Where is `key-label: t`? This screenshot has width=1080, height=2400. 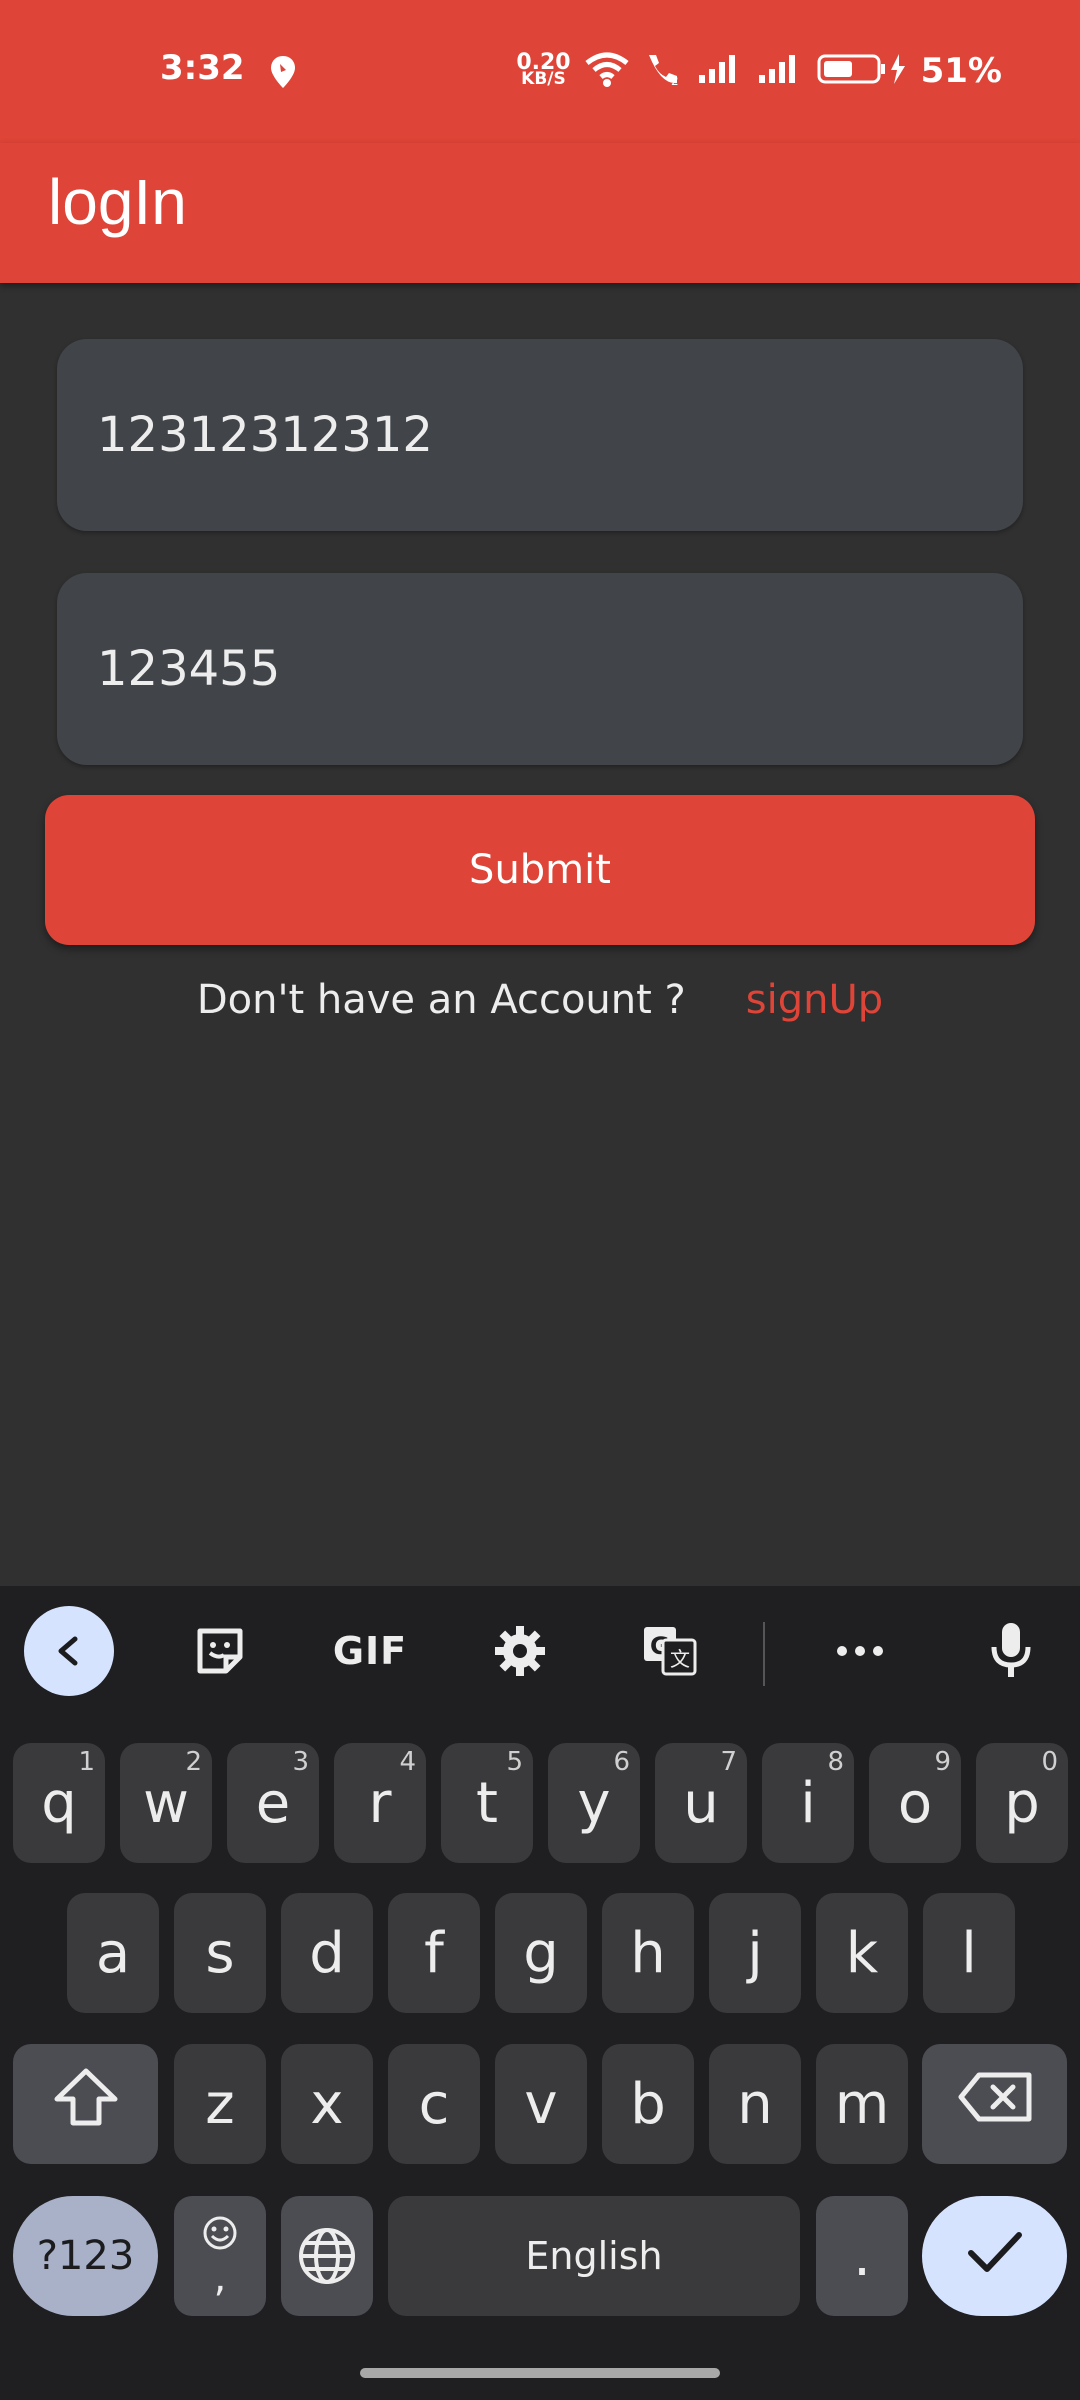
key-label: t is located at coordinates (487, 1803).